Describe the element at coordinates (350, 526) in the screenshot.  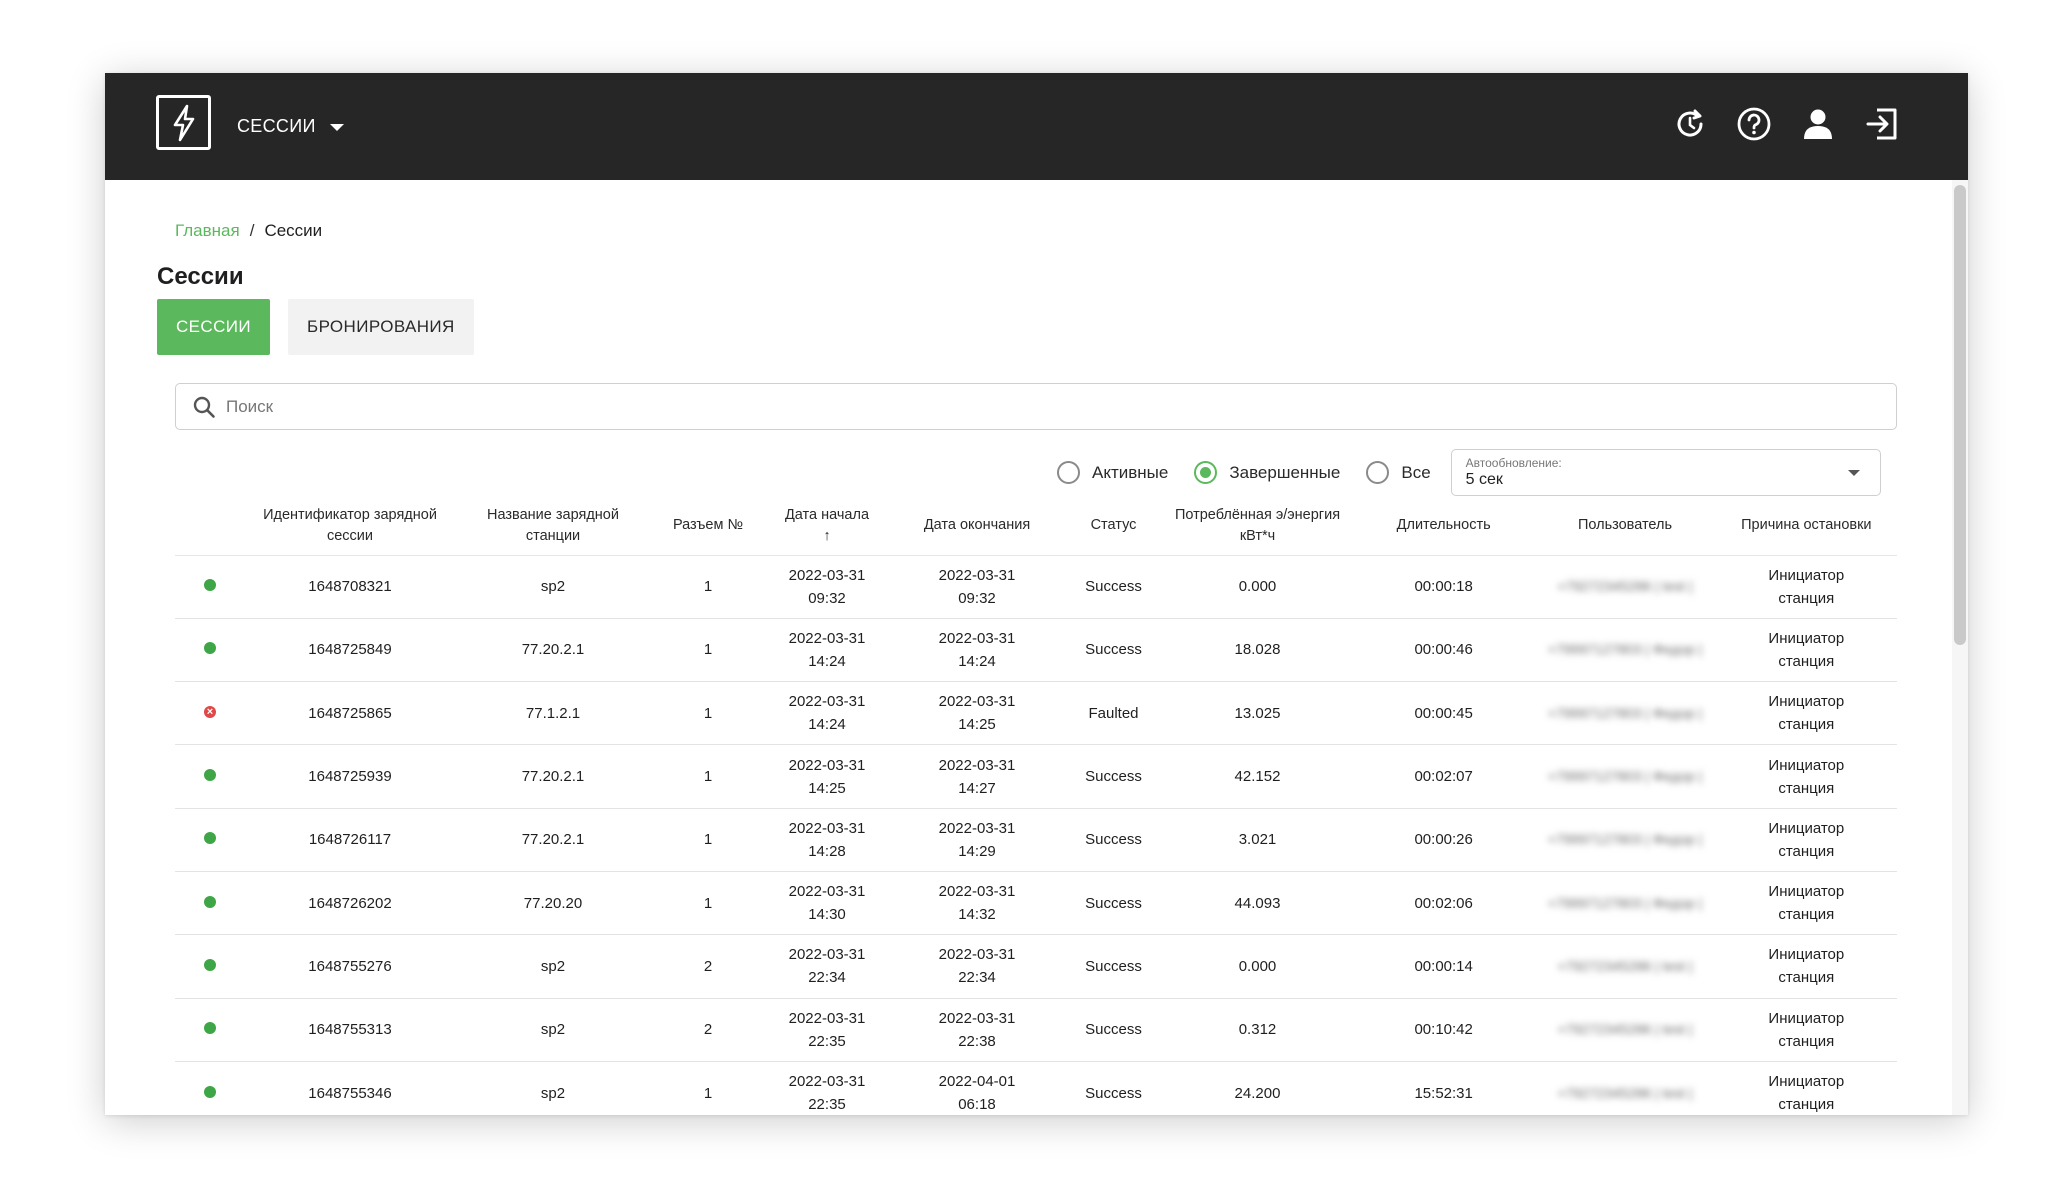
I see `header-session-id: Идентификатор зарядной сессии` at that location.